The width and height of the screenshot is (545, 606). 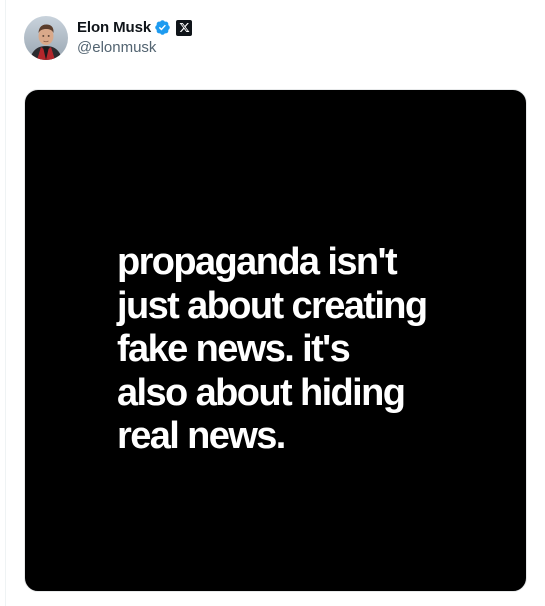 What do you see at coordinates (261, 392) in the screenshot?
I see `quote-line: also about hiding` at bounding box center [261, 392].